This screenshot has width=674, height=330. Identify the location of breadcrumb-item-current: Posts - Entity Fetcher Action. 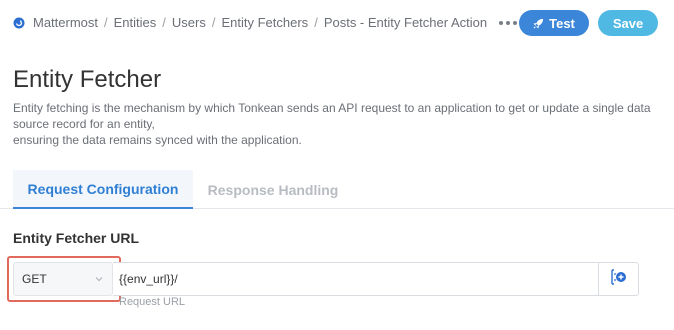
(405, 22).